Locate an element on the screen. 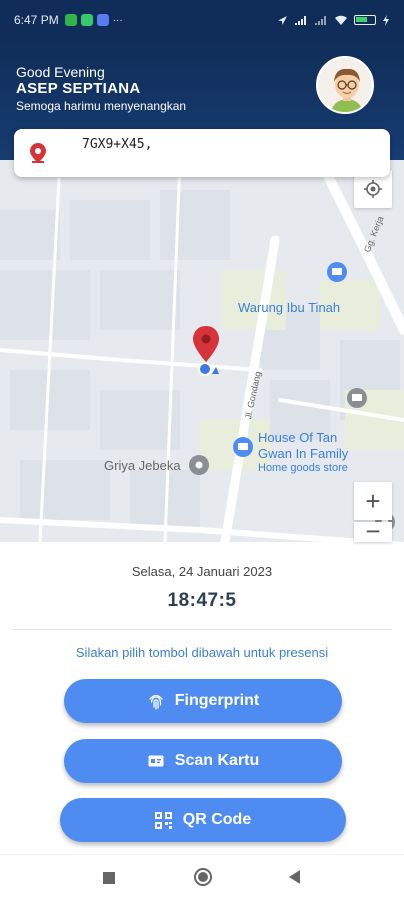  card-icon is located at coordinates (156, 761).